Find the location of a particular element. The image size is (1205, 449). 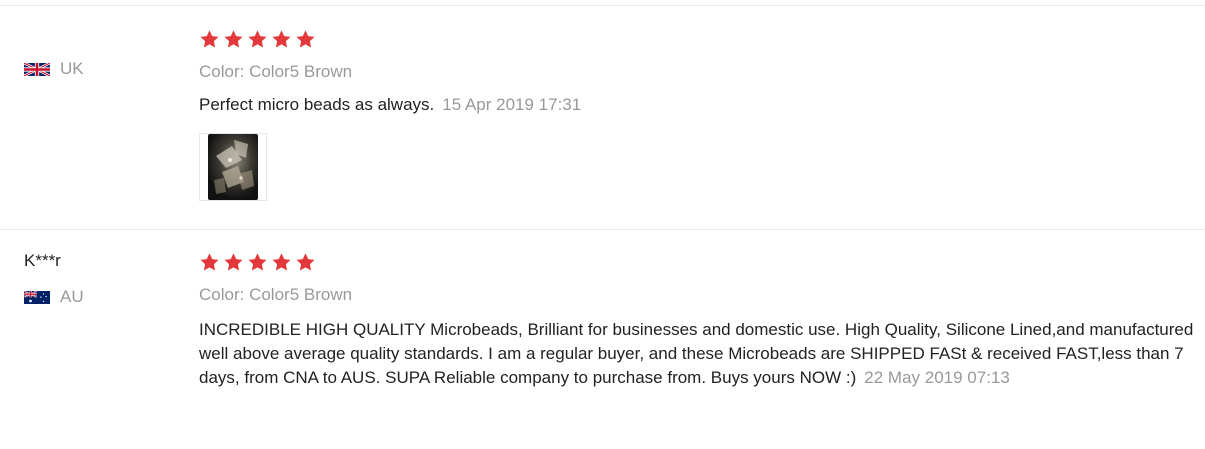

buyer-info: K***r AU is located at coordinates (104, 279).